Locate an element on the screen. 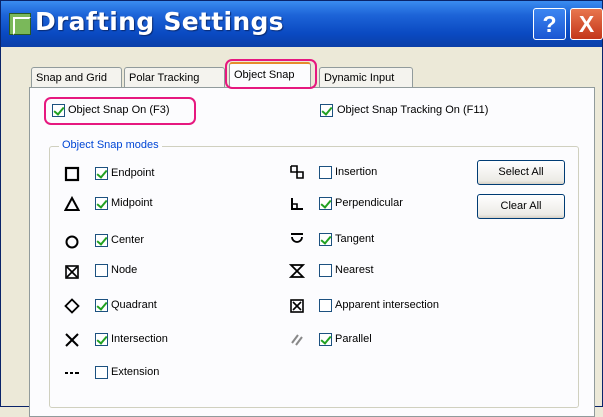 The height and width of the screenshot is (417, 603). apparent-intersection-checkbox is located at coordinates (325, 305).